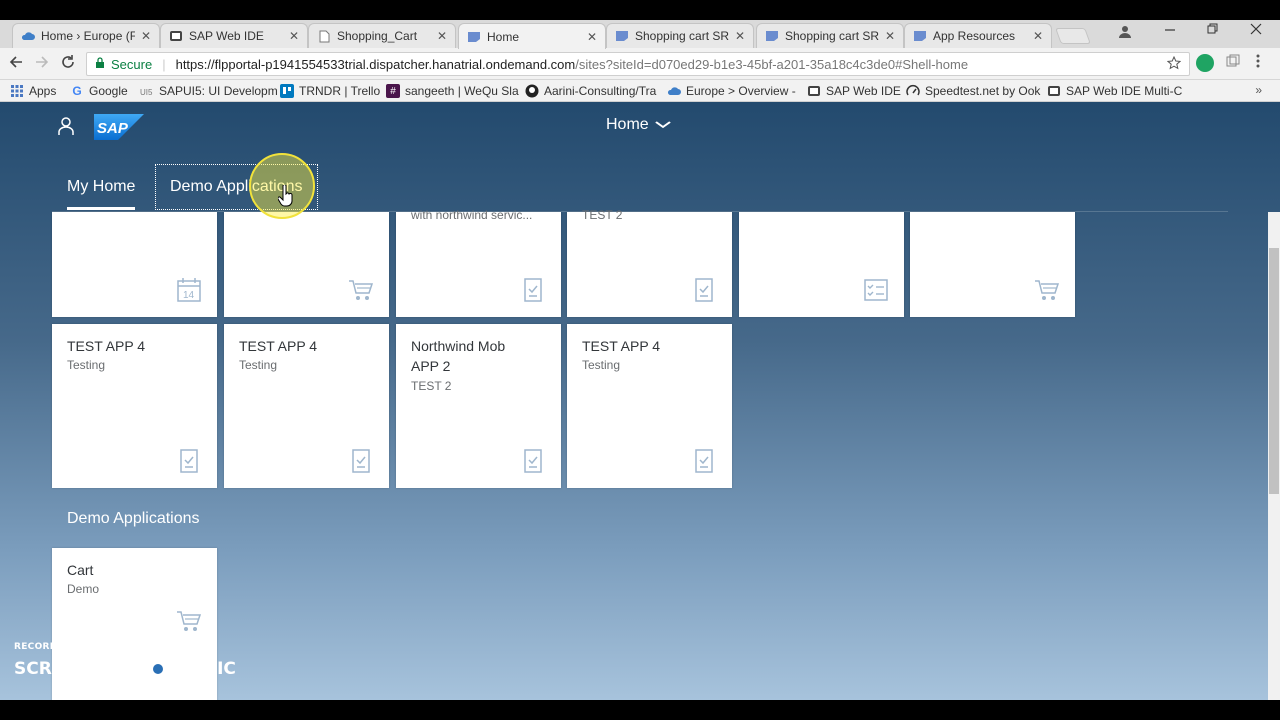  I want to click on anchor-navigation-bar: My Home Demo Applications, so click(640, 188).